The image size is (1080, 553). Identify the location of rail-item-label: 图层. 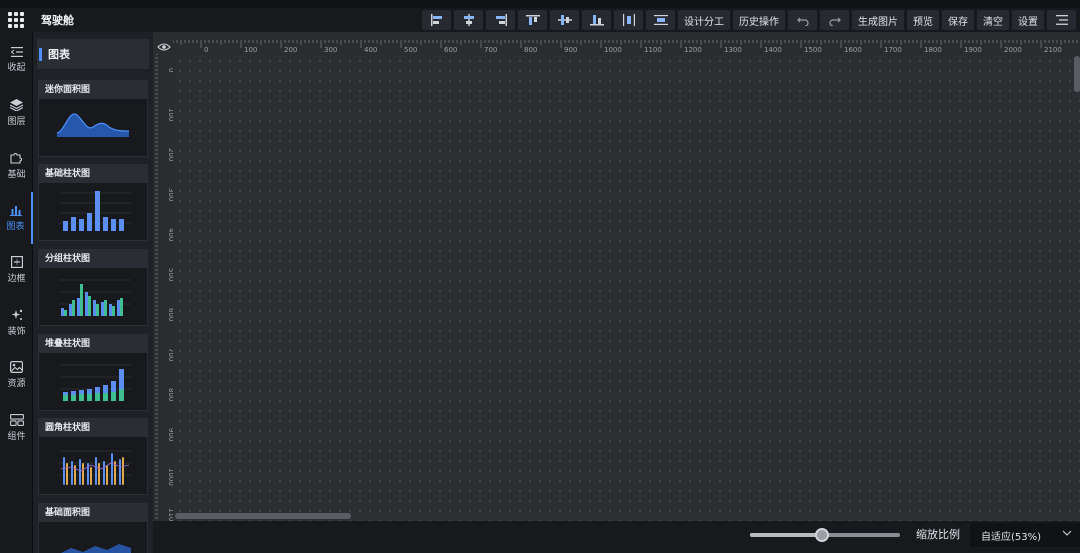
(16, 122).